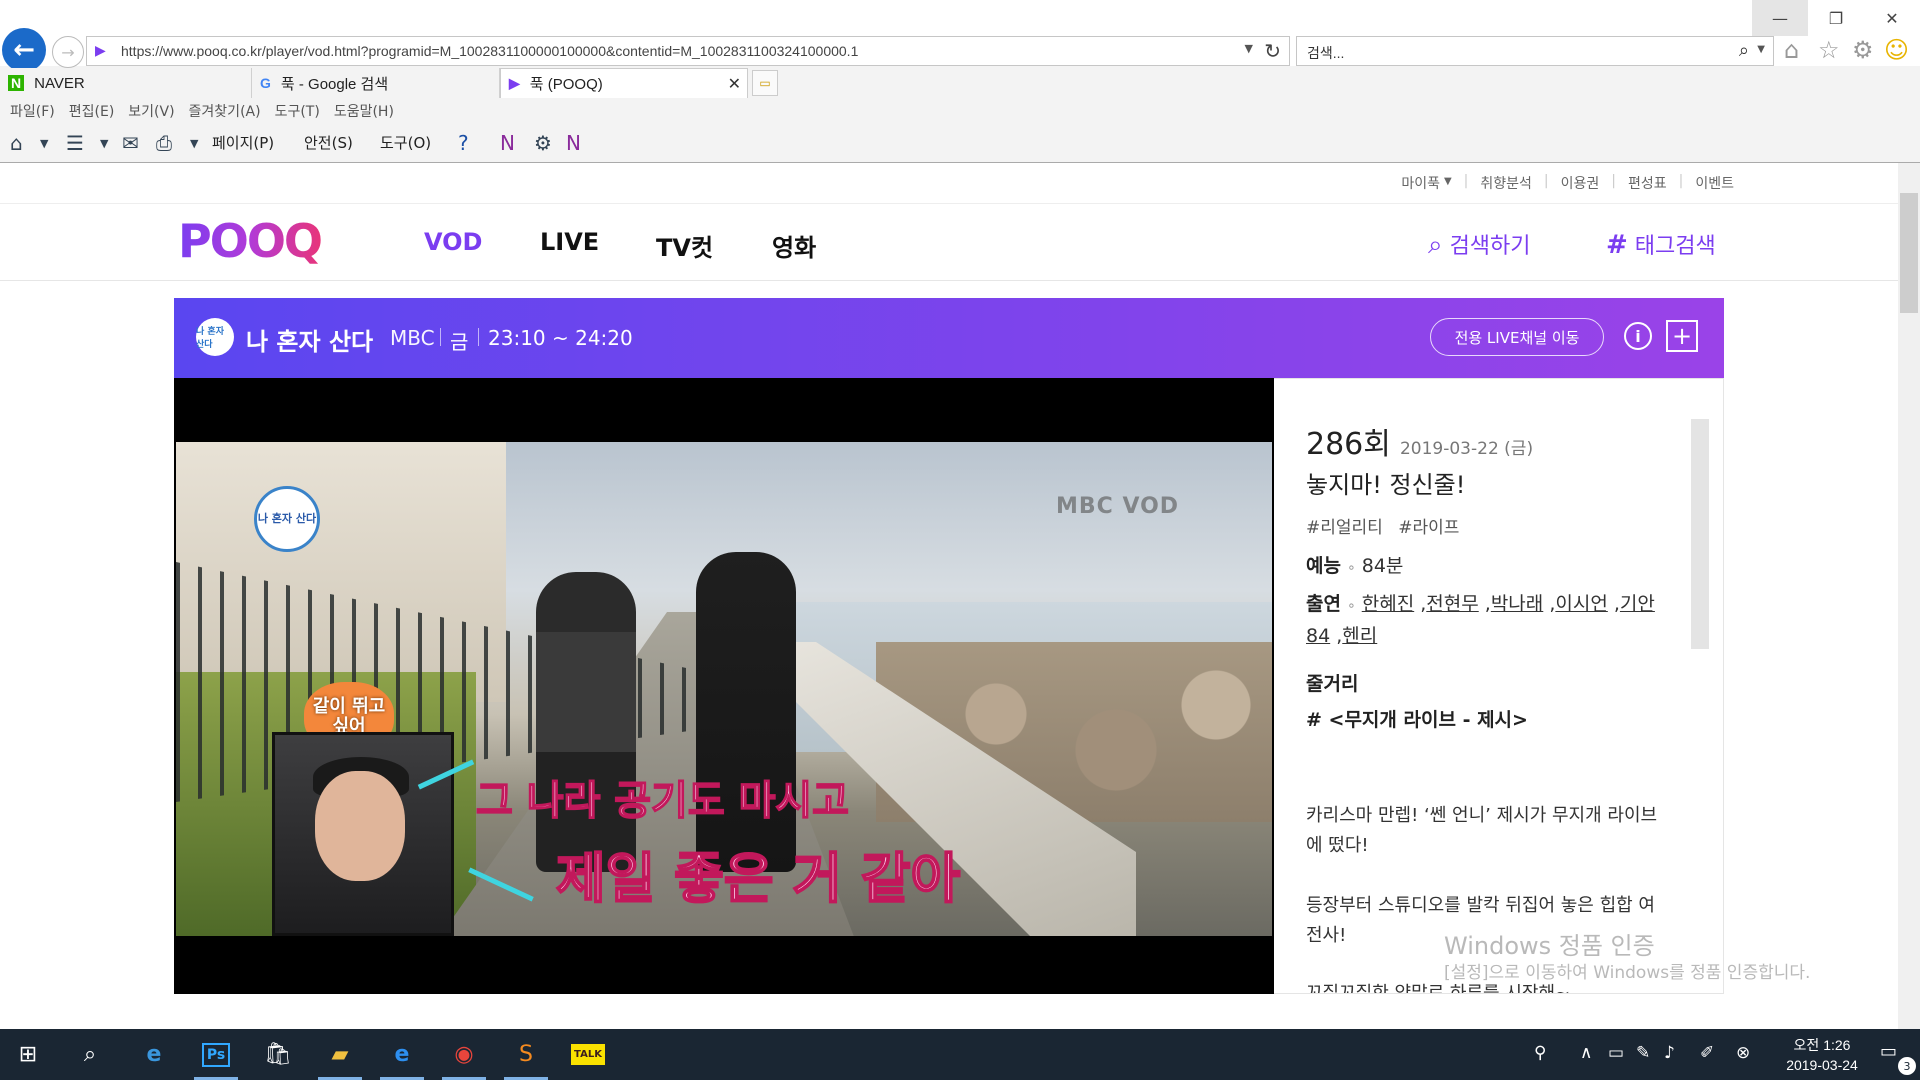  What do you see at coordinates (1829, 50) in the screenshot?
I see `favorites-star-icon: ☆` at bounding box center [1829, 50].